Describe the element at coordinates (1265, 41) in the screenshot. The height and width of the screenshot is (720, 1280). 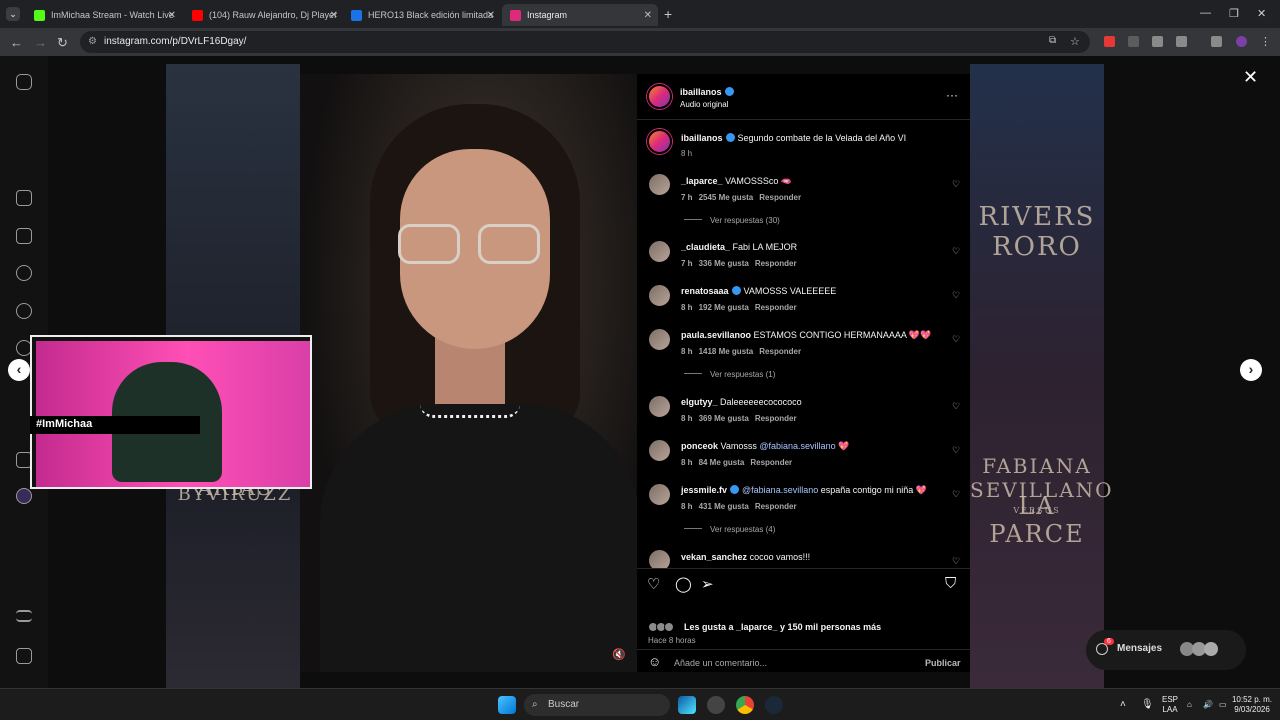
I see `menu-icon: ⋮` at that location.